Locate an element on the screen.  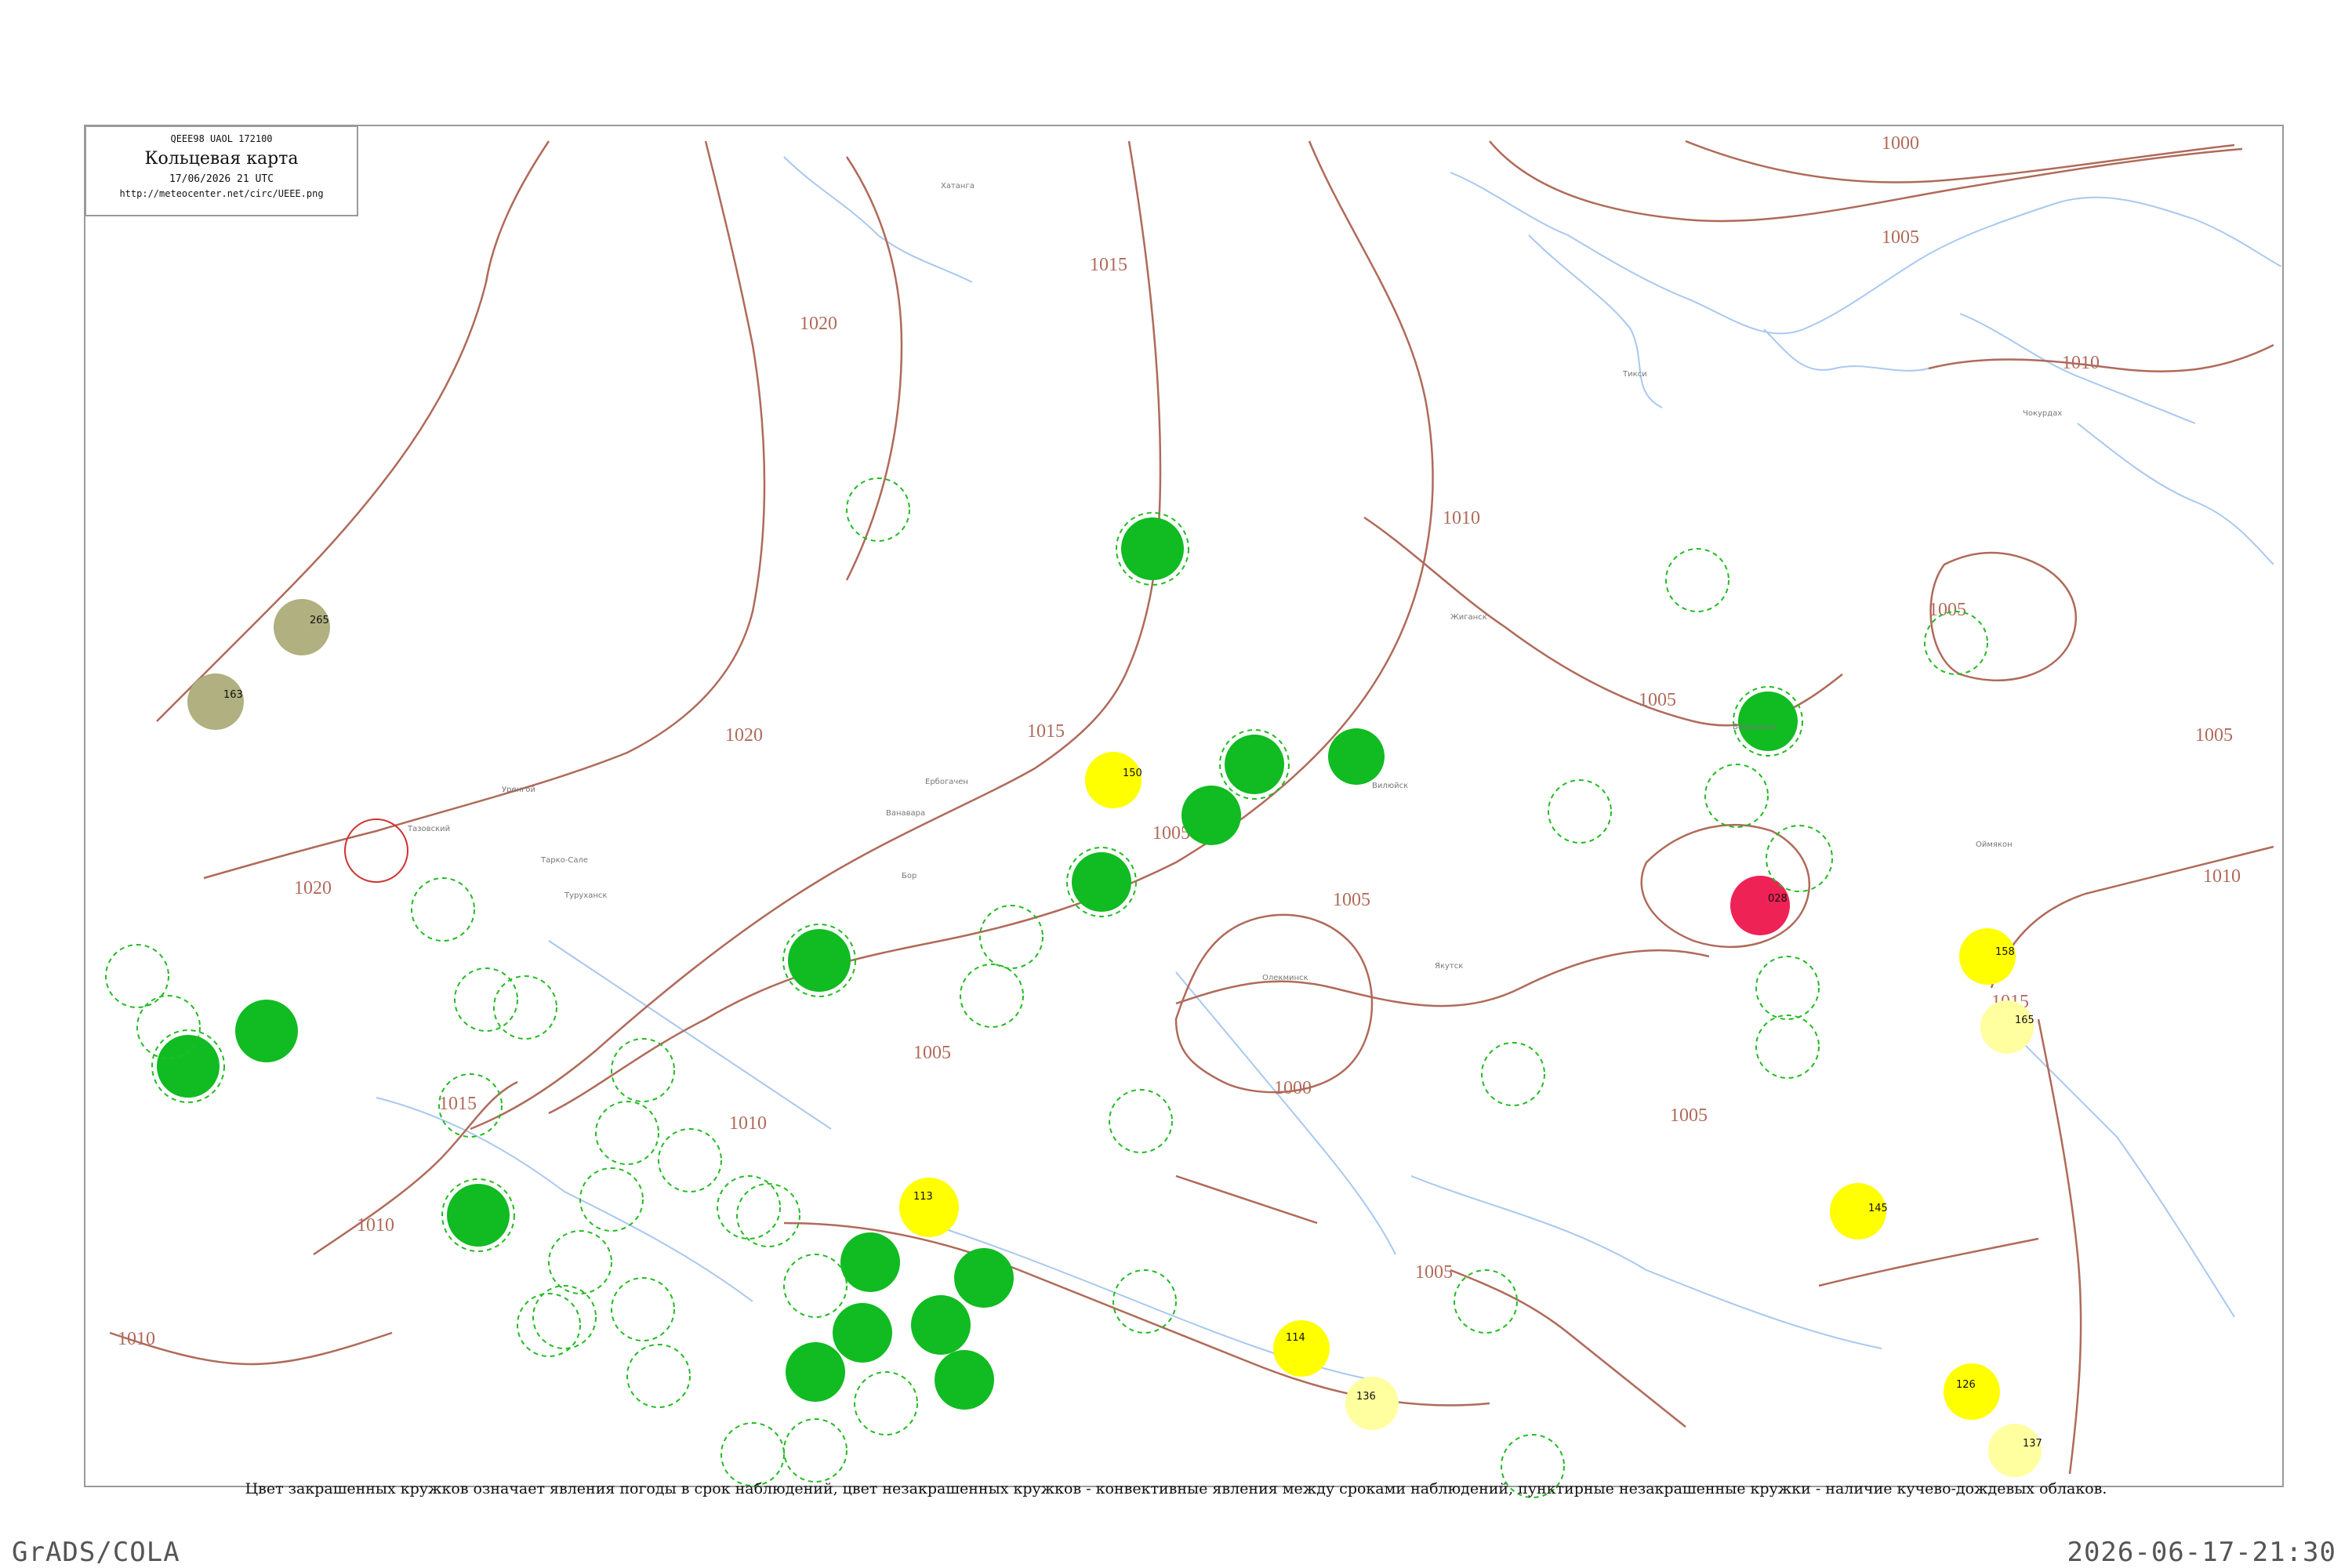
station-value: 028 is located at coordinates (1778, 899).